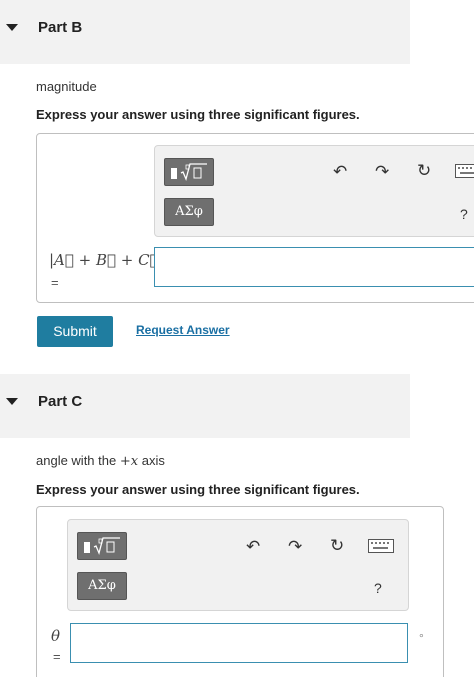 This screenshot has width=474, height=677. I want to click on part-c-math-toolbar: ΑΣφ ↶ ↷ ↻ ?, so click(238, 565).